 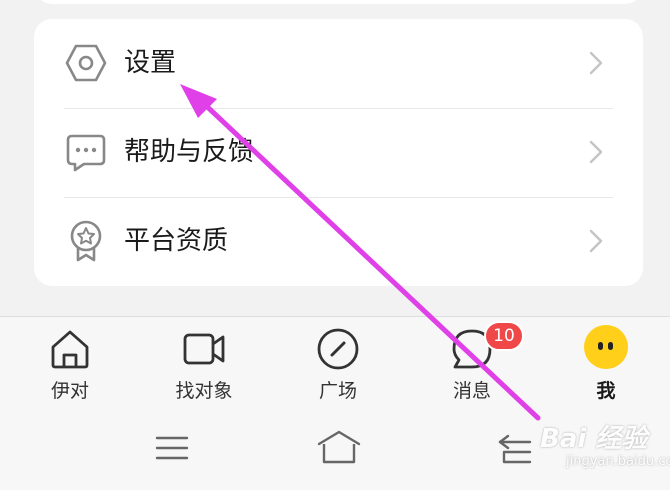 What do you see at coordinates (471, 391) in the screenshot?
I see `tab-label: 消息` at bounding box center [471, 391].